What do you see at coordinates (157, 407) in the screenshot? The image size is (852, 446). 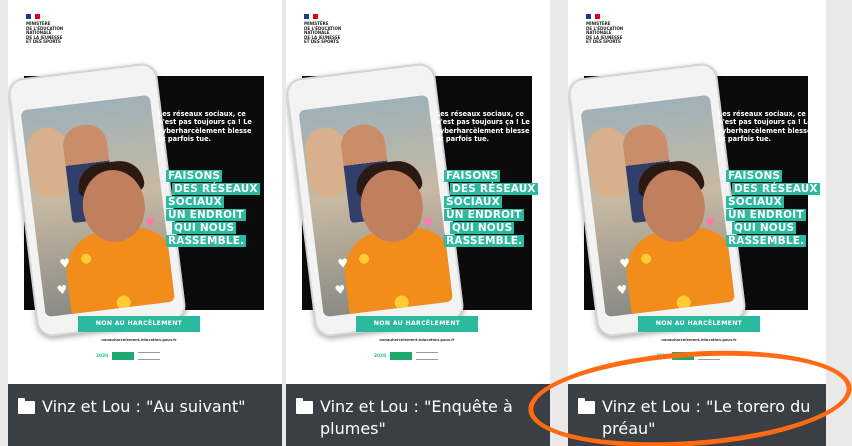 I see `video-title: Vinz et Lou : "Au suivant"` at bounding box center [157, 407].